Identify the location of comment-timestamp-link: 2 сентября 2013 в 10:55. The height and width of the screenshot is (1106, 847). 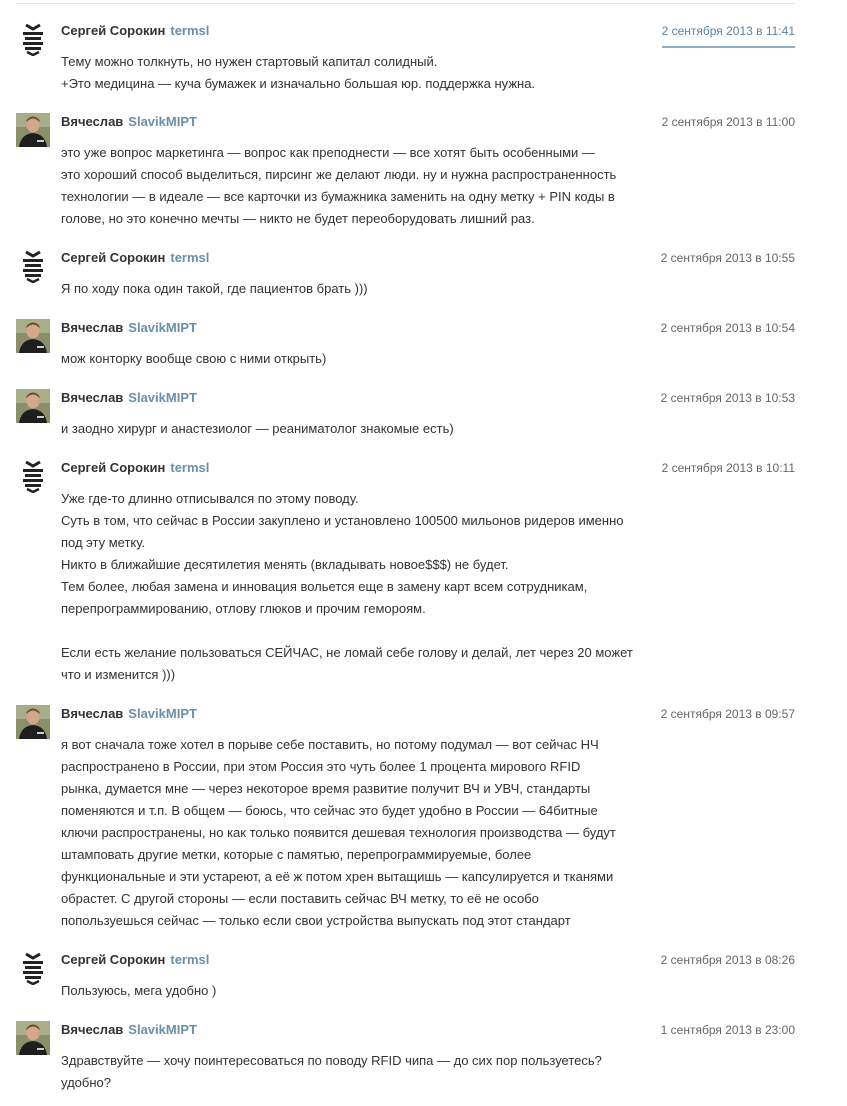
(728, 258).